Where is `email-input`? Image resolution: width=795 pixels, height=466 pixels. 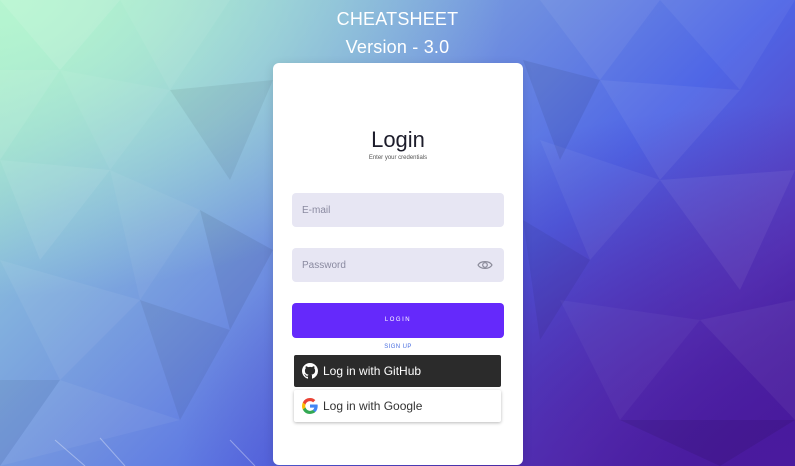
email-input is located at coordinates (387, 210).